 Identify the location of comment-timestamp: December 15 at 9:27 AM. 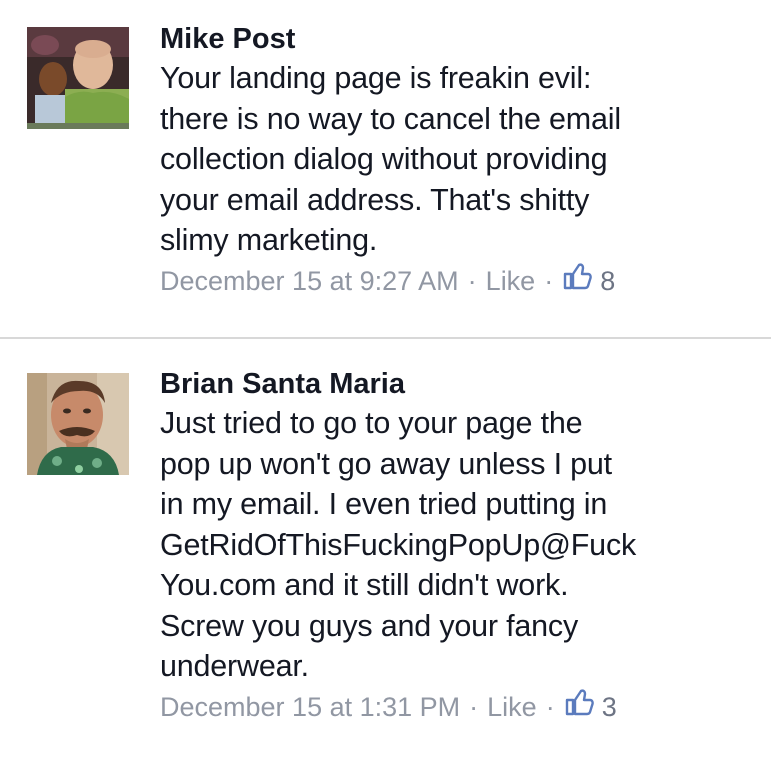
(309, 281).